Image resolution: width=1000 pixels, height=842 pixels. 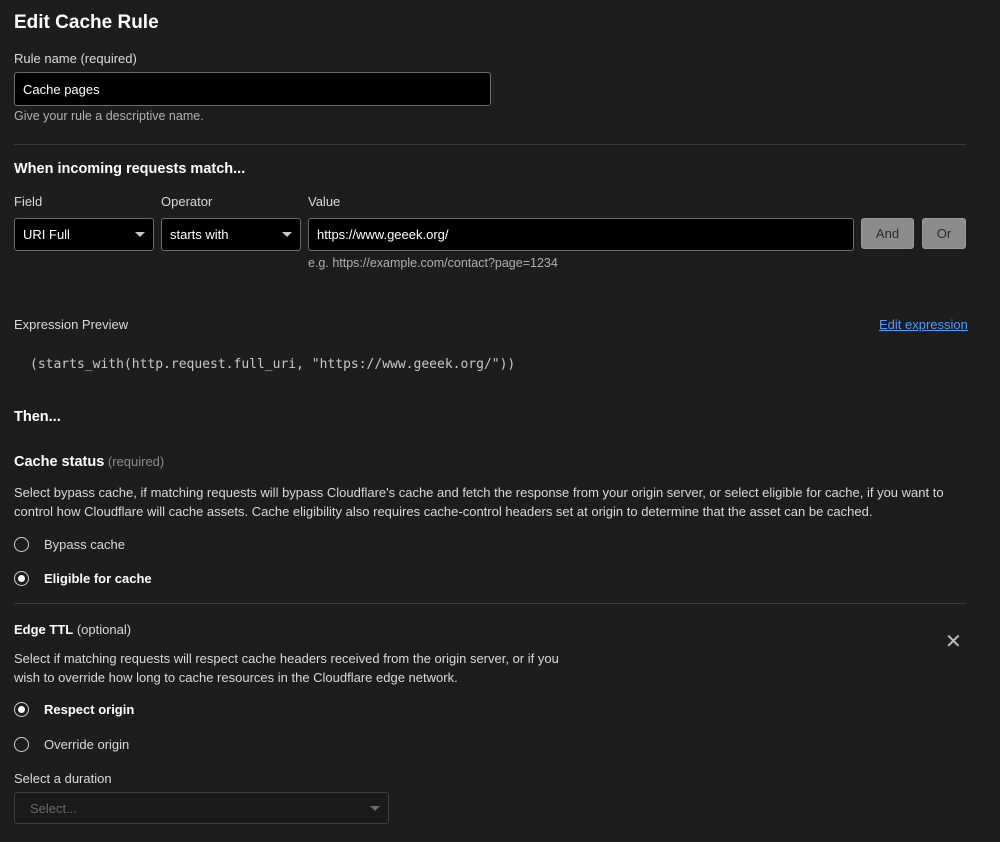 I want to click on field-select: URI Full, so click(x=84, y=234).